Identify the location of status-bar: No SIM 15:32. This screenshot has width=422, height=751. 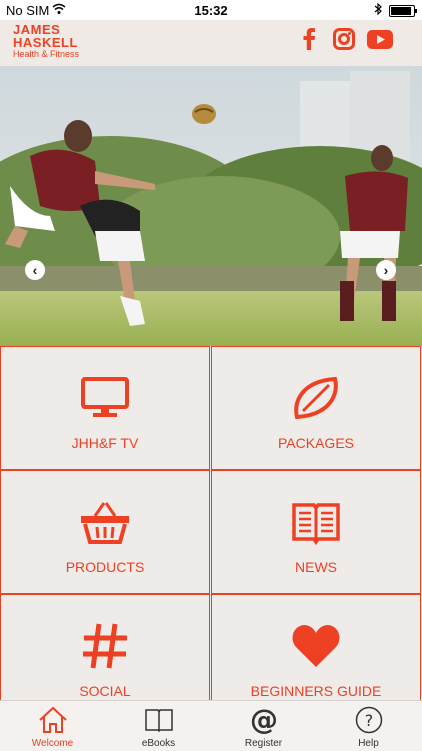
(211, 10).